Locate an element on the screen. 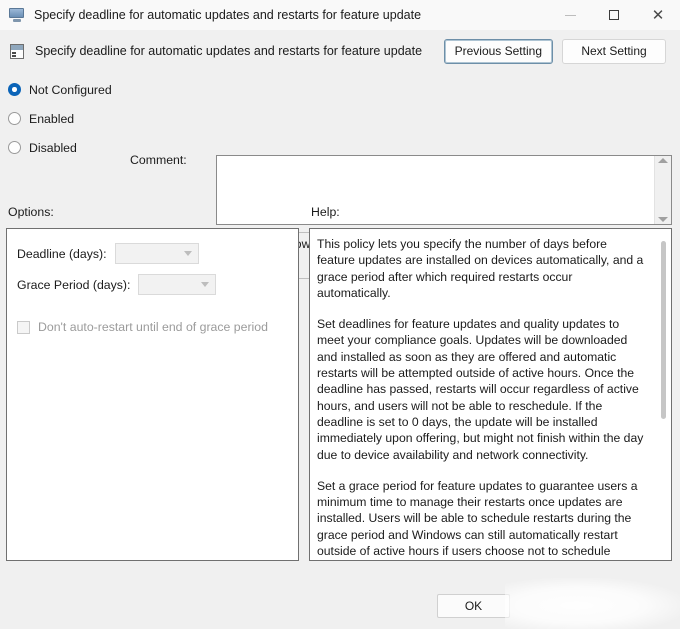 The height and width of the screenshot is (629, 680). checkbox-icon is located at coordinates (23, 327).